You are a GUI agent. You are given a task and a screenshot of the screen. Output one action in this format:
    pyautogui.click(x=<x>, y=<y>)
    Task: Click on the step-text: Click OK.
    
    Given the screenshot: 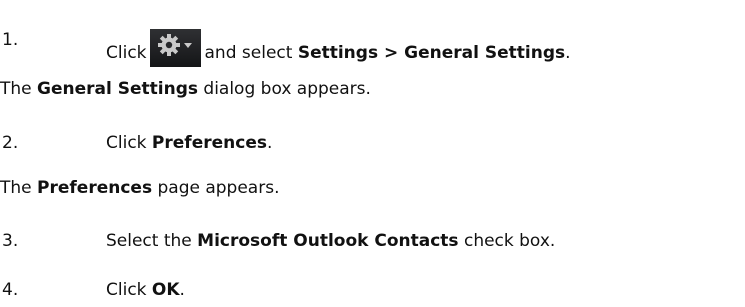 What is the action you would take?
    pyautogui.click(x=145, y=290)
    